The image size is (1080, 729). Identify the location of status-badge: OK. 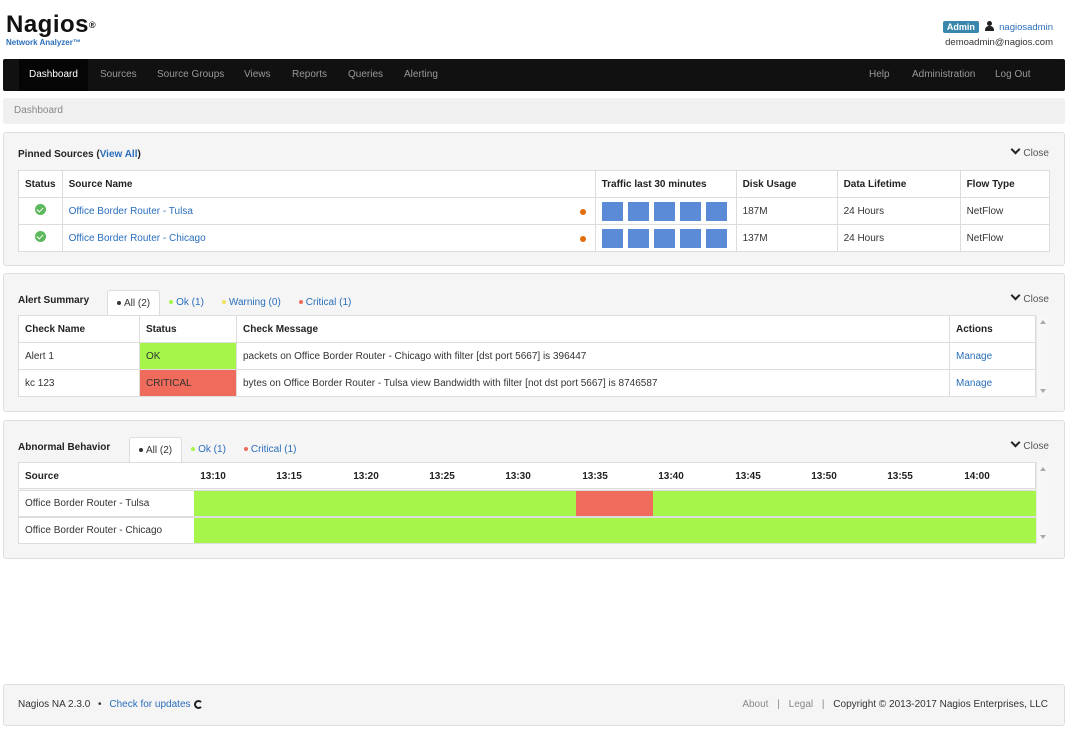
(188, 356).